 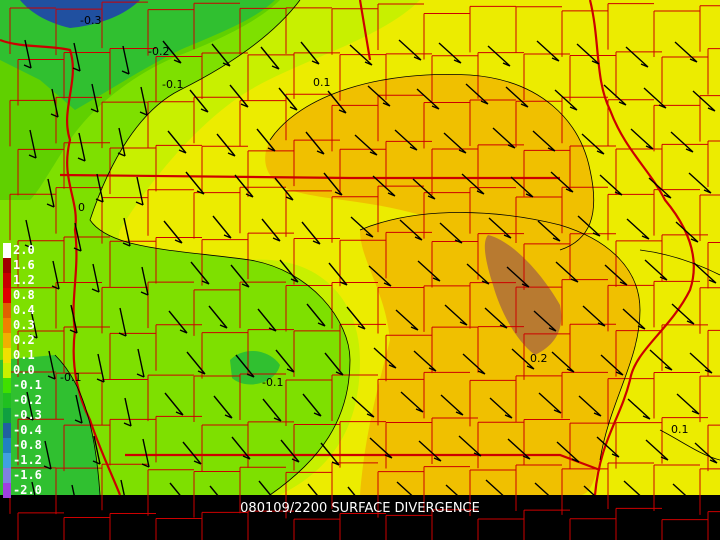 What do you see at coordinates (158, 51) in the screenshot?
I see `contour-label: -0.2` at bounding box center [158, 51].